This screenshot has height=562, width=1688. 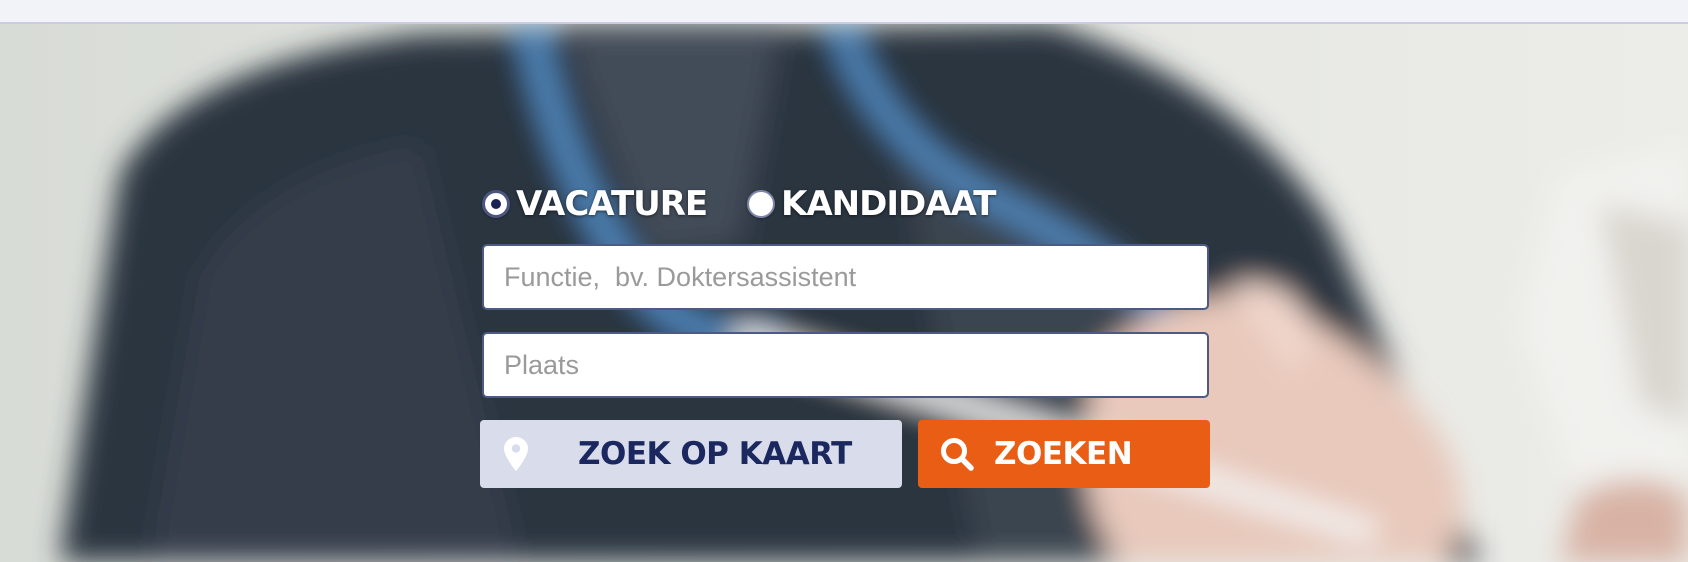 I want to click on zoek-op-kaart-label: ZOEK OP KAART, so click(x=715, y=454).